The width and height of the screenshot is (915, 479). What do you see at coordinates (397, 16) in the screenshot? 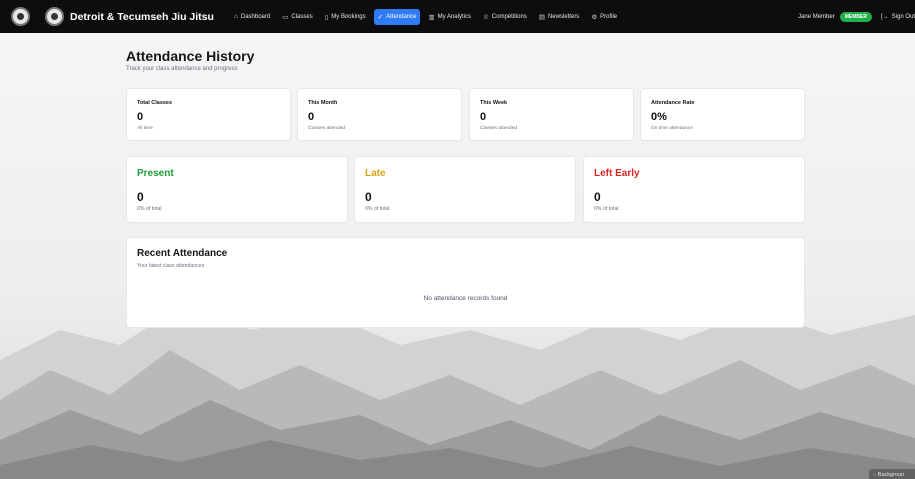
I see `nav-attendance: ✓ Attendance` at bounding box center [397, 16].